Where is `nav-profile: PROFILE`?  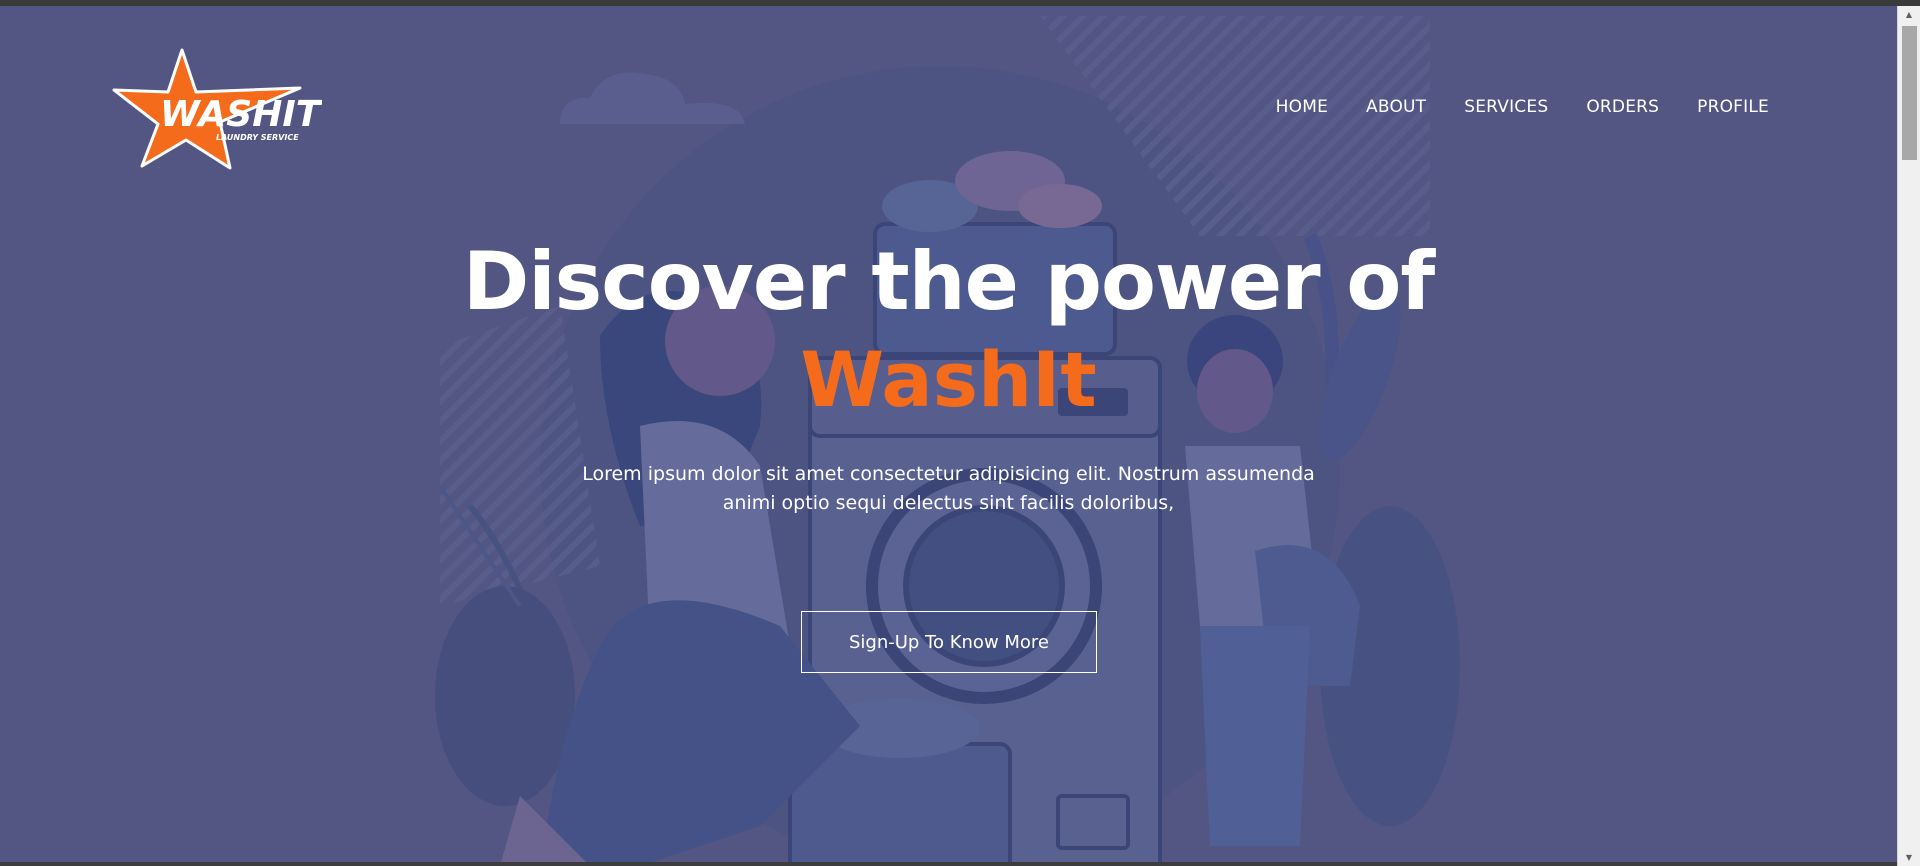
nav-profile: PROFILE is located at coordinates (1733, 107).